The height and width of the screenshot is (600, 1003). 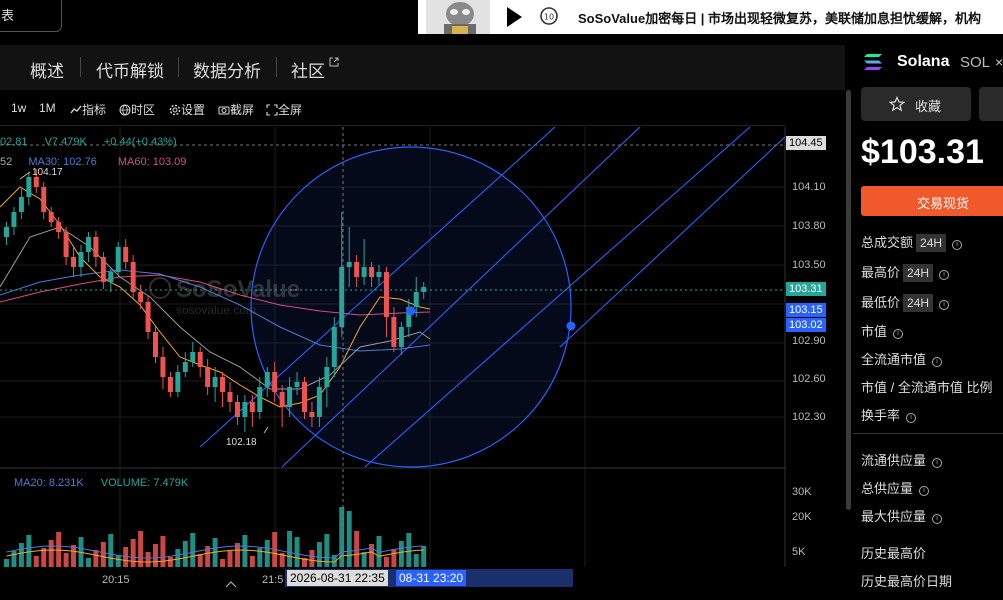 What do you see at coordinates (31, 16) in the screenshot?
I see `top-left-tab: 表` at bounding box center [31, 16].